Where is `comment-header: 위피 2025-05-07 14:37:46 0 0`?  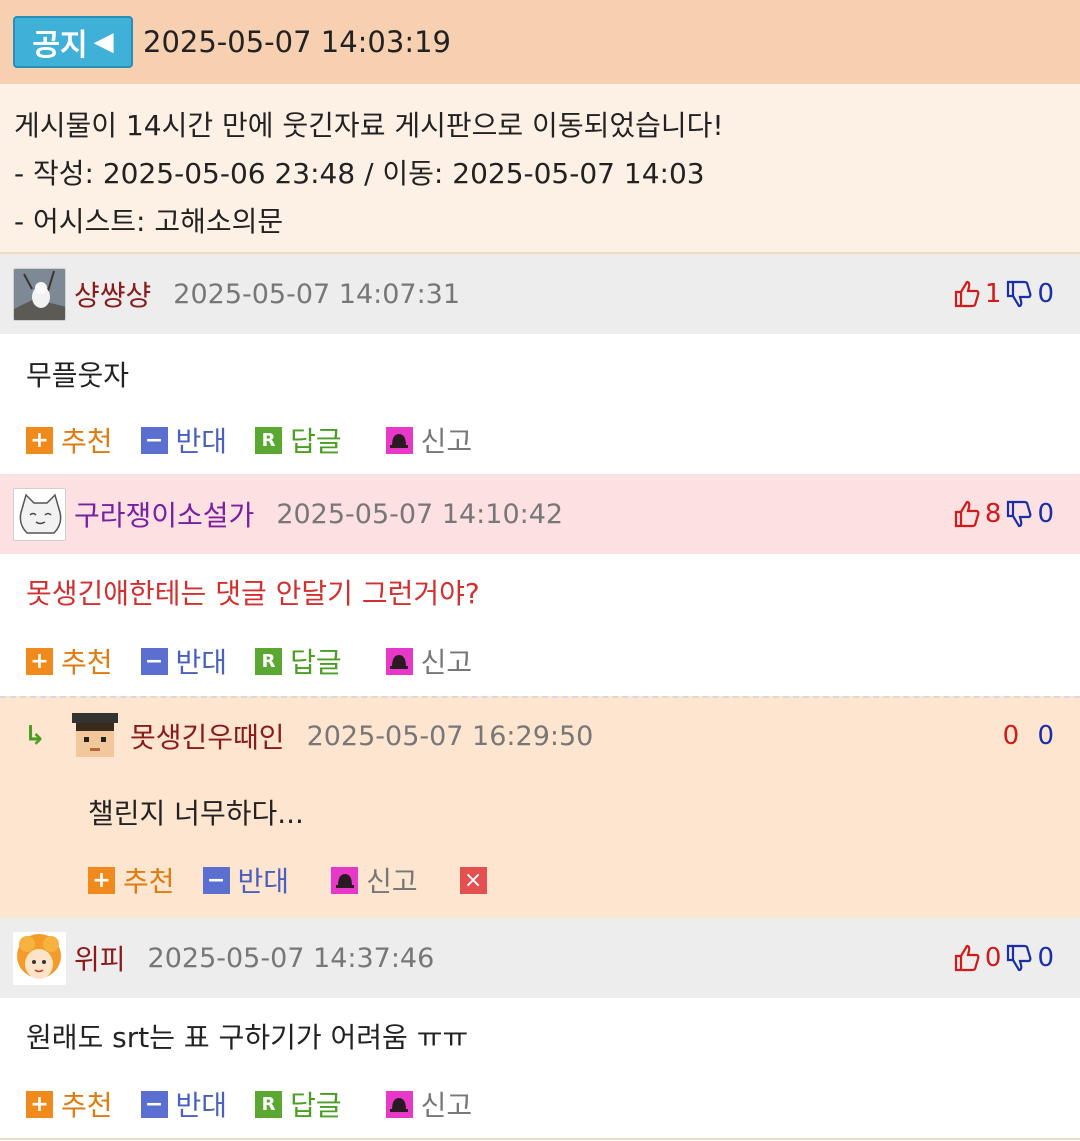 comment-header: 위피 2025-05-07 14:37:46 0 0 is located at coordinates (540, 958).